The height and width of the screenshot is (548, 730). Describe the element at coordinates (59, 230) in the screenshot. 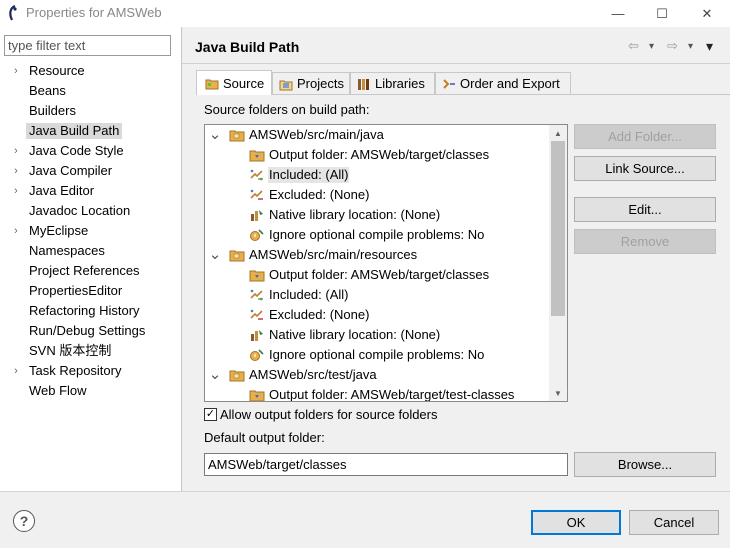

I see `nav-item-label: MyEclipse` at that location.